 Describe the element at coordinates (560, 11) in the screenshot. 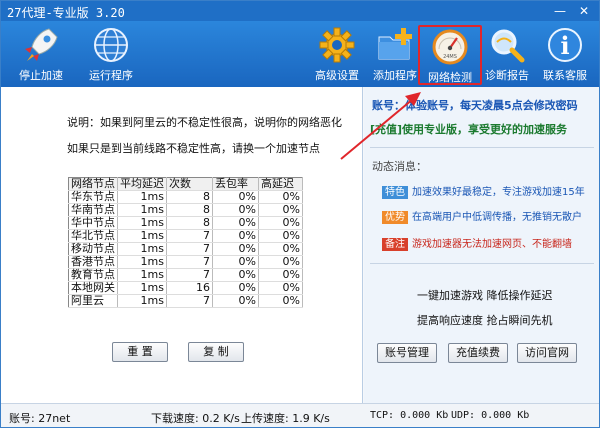

I see `minimize-button: —` at that location.